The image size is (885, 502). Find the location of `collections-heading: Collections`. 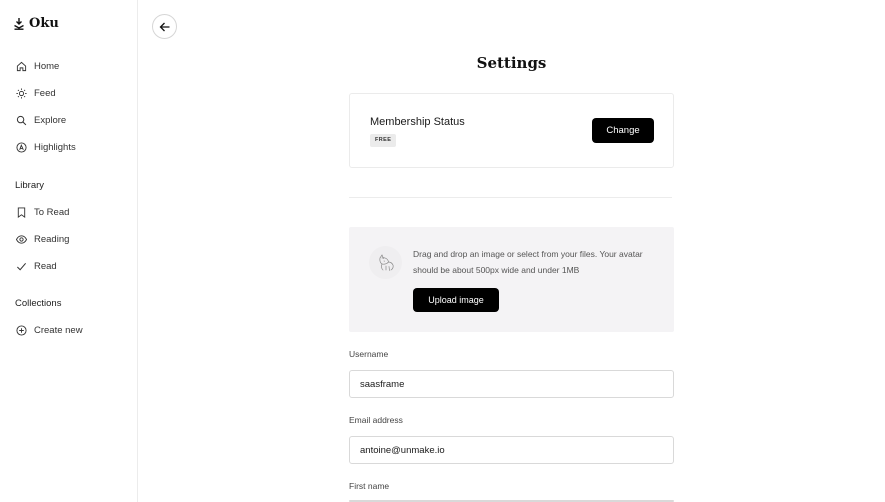

collections-heading: Collections is located at coordinates (38, 303).